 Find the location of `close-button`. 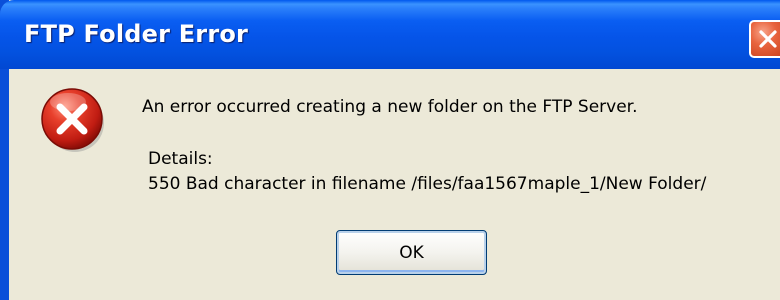

close-button is located at coordinates (764, 39).